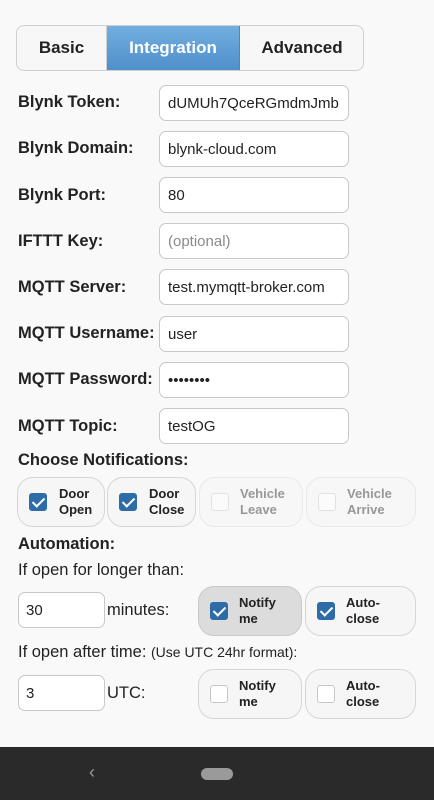 The height and width of the screenshot is (800, 434). I want to click on notify-vehicle-arrive-toggle: Vehicle Arrive, so click(361, 502).